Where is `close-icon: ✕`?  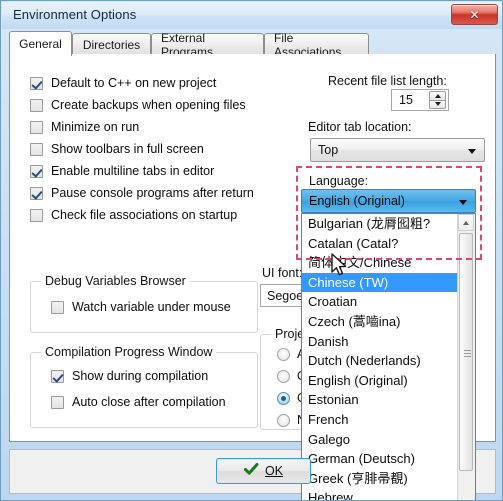 close-icon: ✕ is located at coordinates (474, 14).